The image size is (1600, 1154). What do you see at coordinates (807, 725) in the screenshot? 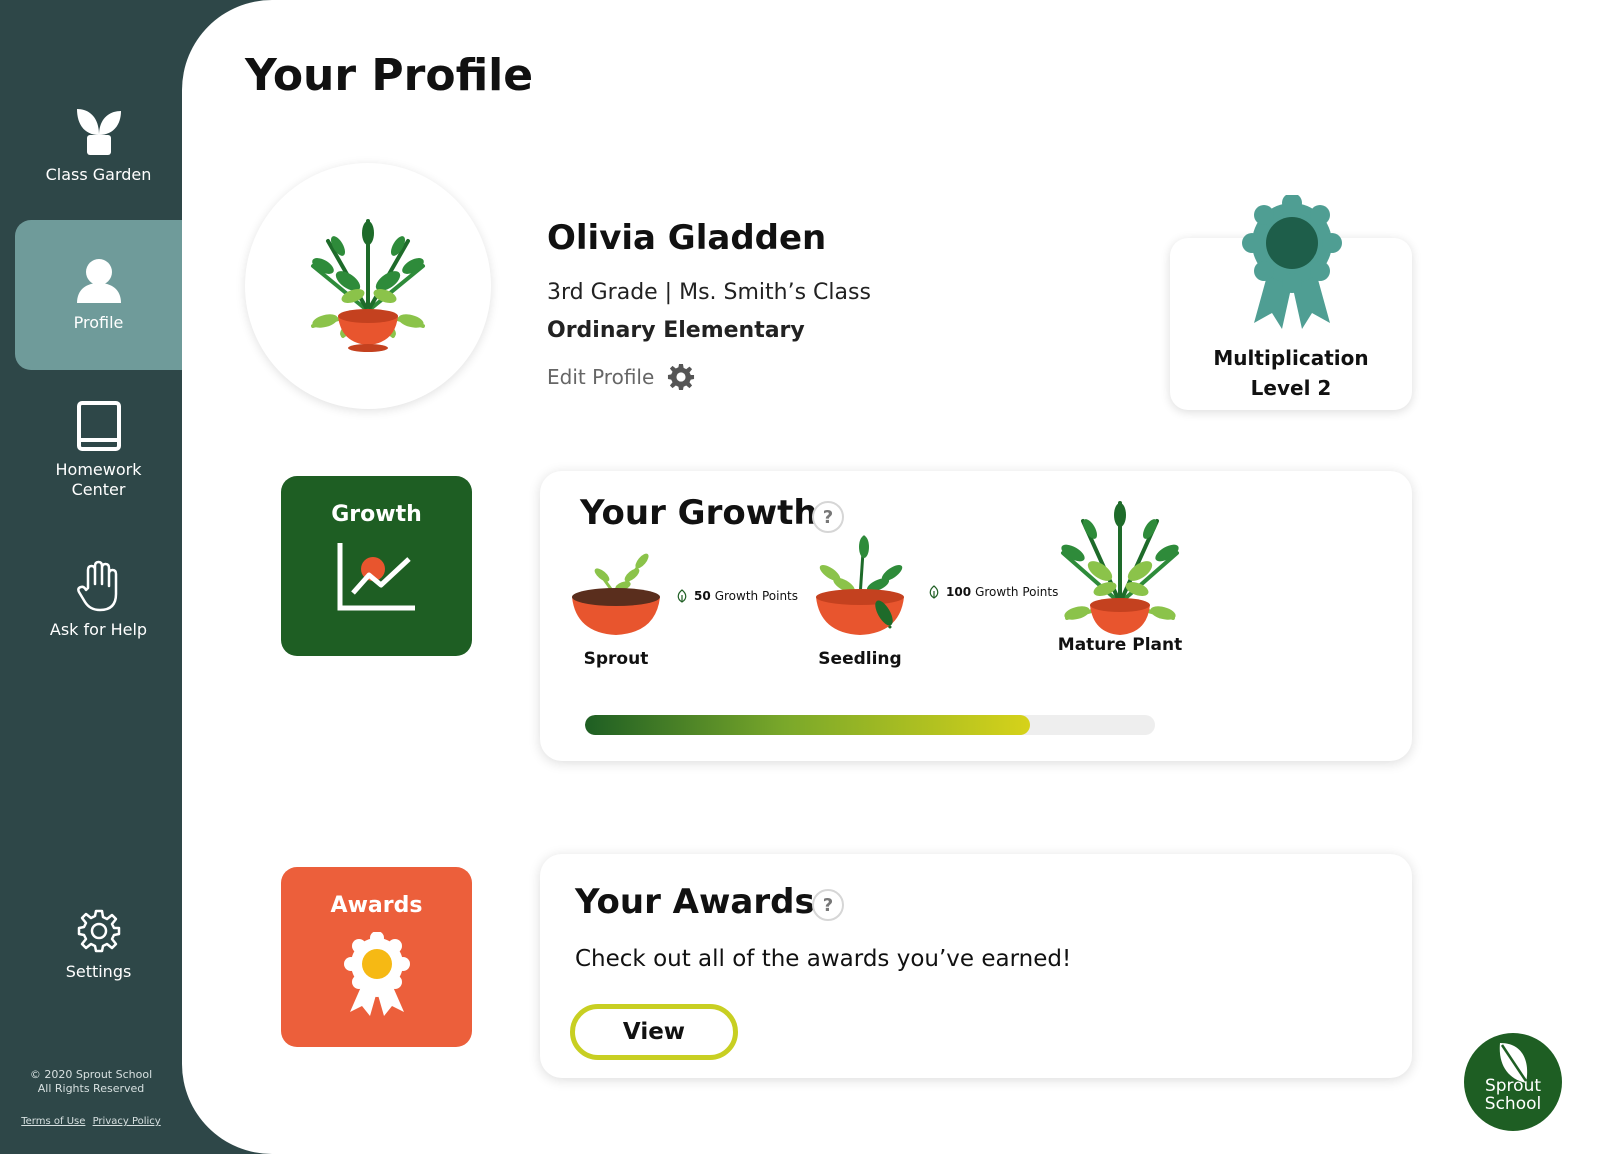
I see `growth-progress-fill` at bounding box center [807, 725].